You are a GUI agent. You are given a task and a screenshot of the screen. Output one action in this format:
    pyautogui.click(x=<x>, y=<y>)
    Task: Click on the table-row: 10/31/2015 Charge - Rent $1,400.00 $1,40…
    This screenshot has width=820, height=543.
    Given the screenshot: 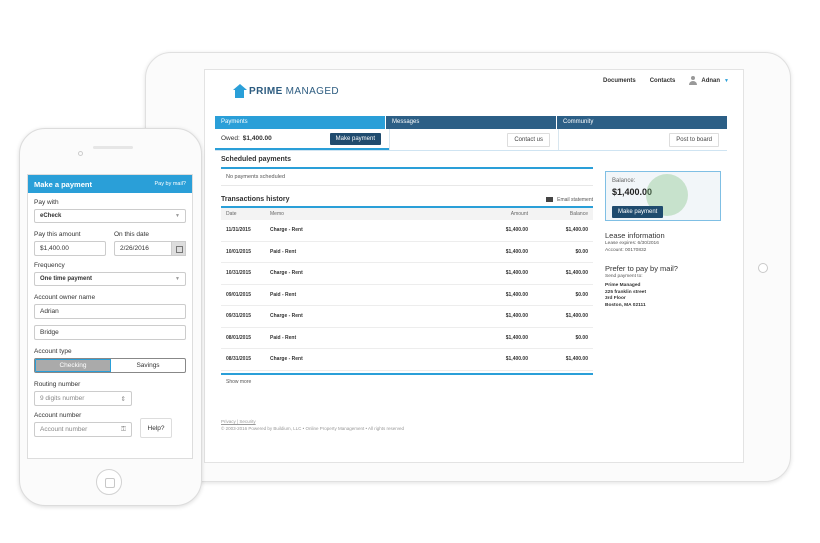 What is the action you would take?
    pyautogui.click(x=407, y=274)
    